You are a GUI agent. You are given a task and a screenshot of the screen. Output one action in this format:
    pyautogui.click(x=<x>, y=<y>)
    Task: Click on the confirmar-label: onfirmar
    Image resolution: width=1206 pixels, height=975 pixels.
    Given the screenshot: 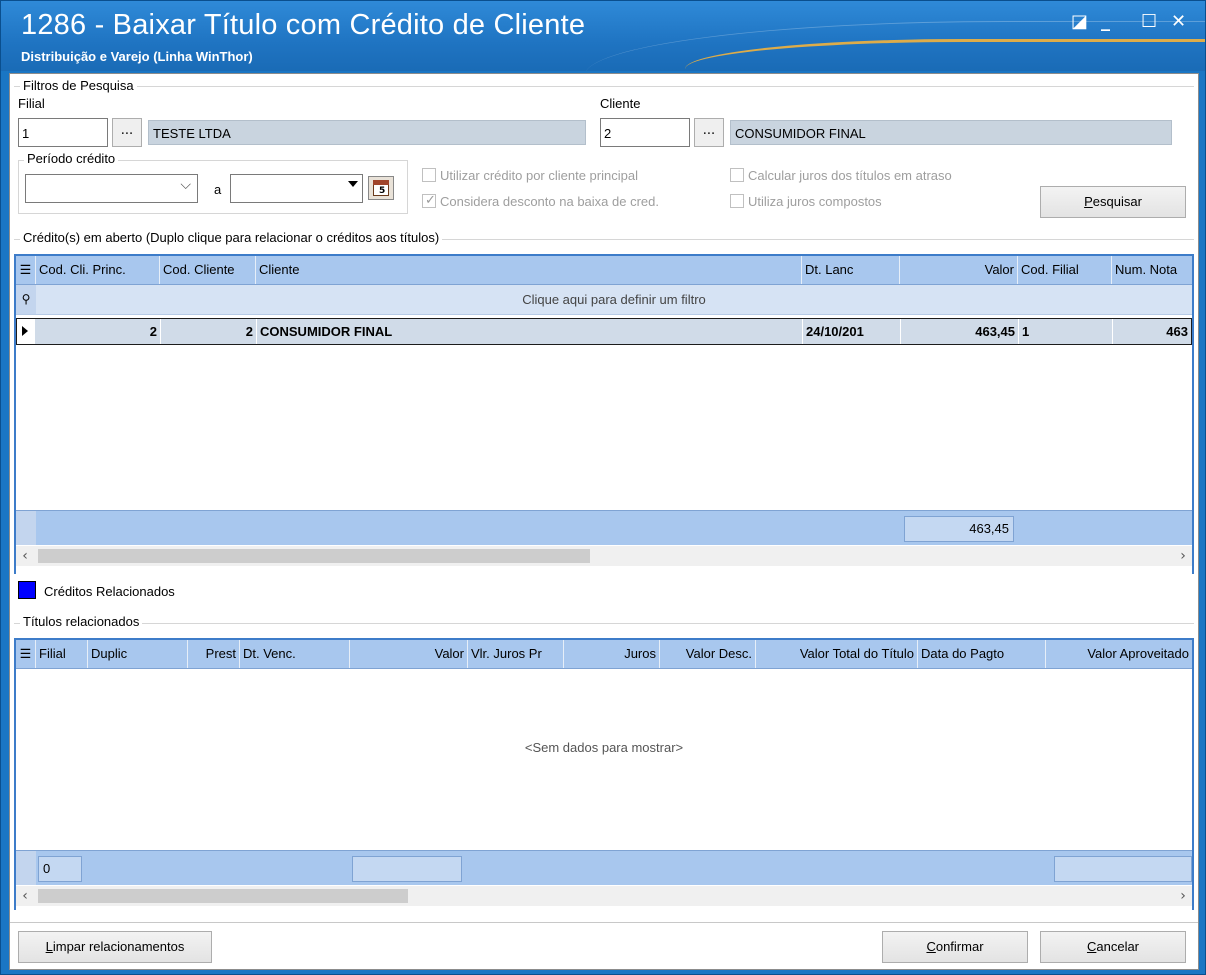 What is the action you would take?
    pyautogui.click(x=959, y=946)
    